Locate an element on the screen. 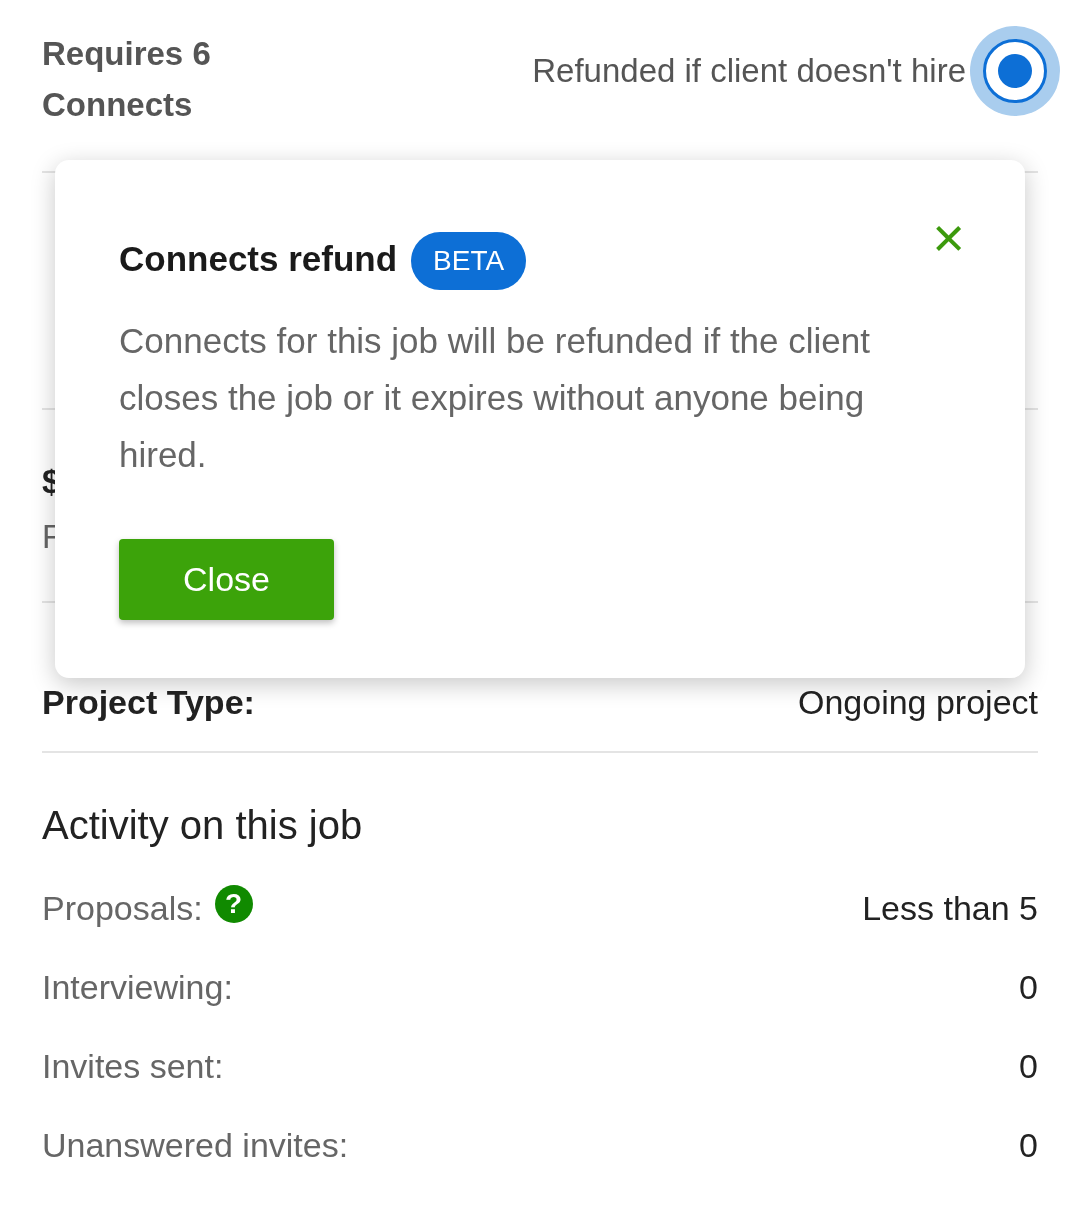  project-type-label: Project Type: is located at coordinates (148, 702).